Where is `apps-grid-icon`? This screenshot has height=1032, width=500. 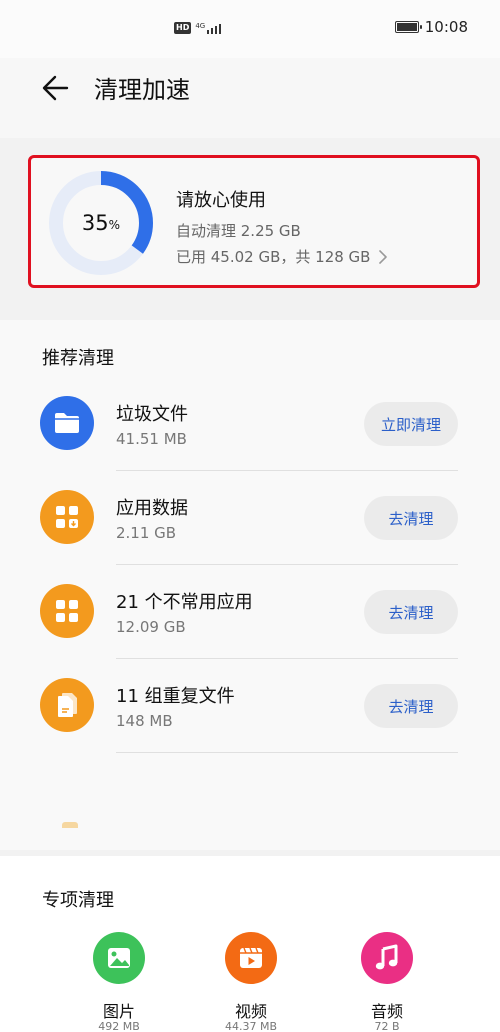
apps-grid-icon is located at coordinates (67, 611).